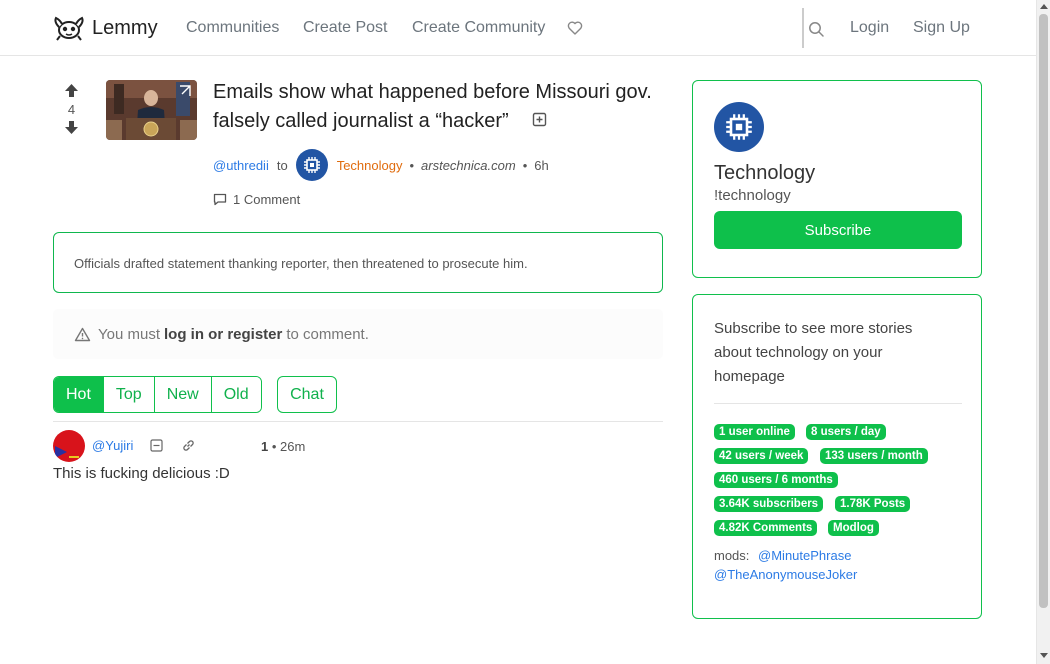 The width and height of the screenshot is (1050, 664). Describe the element at coordinates (141, 473) in the screenshot. I see `comment-text: This is fucking delicious :D` at that location.